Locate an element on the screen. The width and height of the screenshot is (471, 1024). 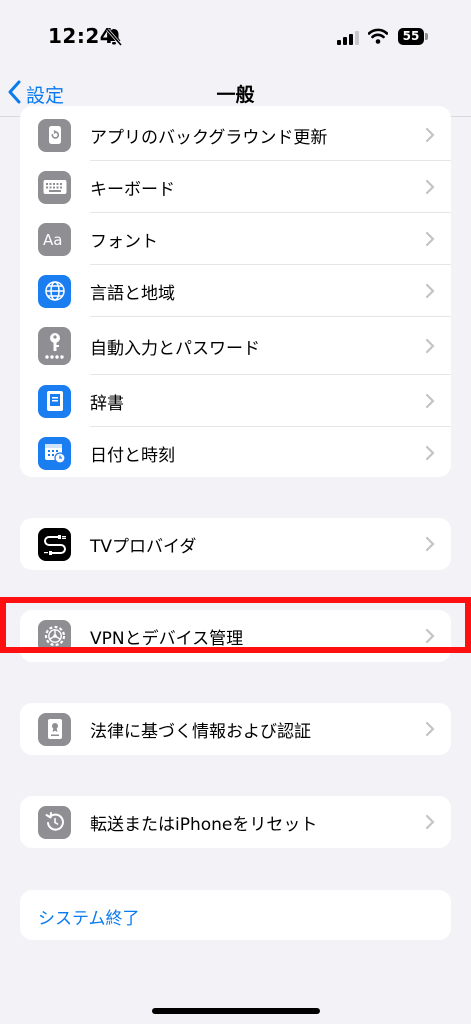
keyboard-icon is located at coordinates (54, 187).